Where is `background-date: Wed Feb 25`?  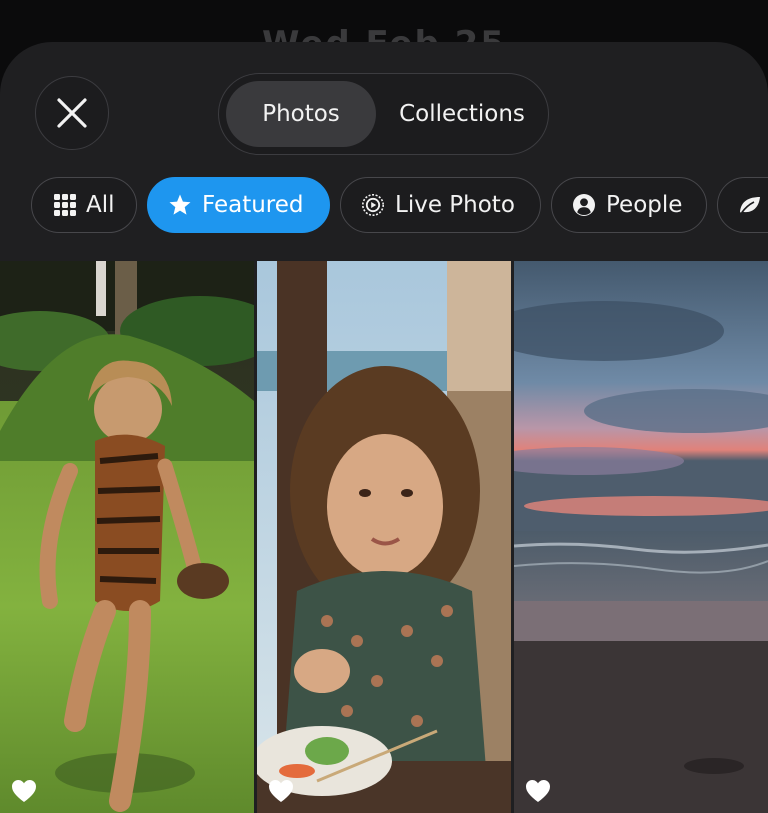
background-date: Wed Feb 25 is located at coordinates (384, 34).